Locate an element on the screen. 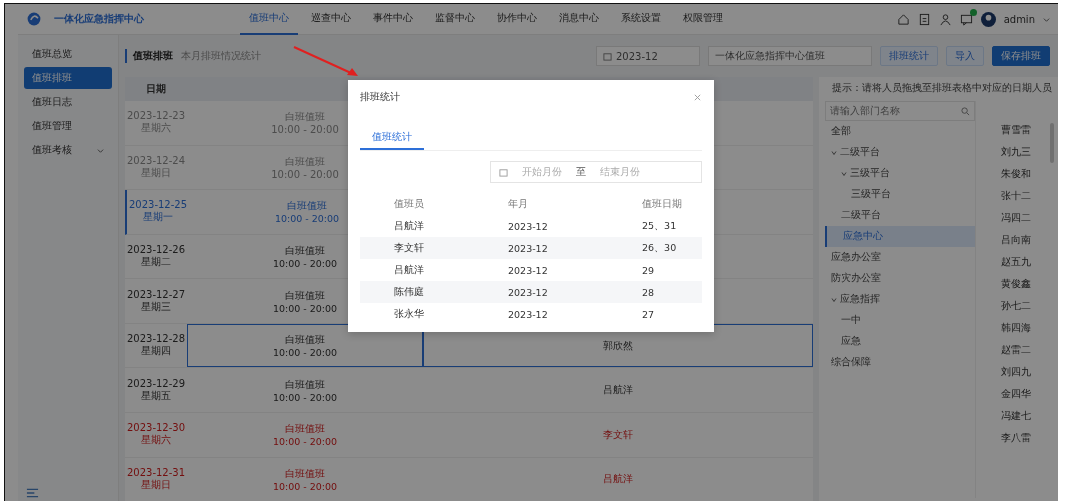  toolbar-button: 导入 is located at coordinates (965, 56).